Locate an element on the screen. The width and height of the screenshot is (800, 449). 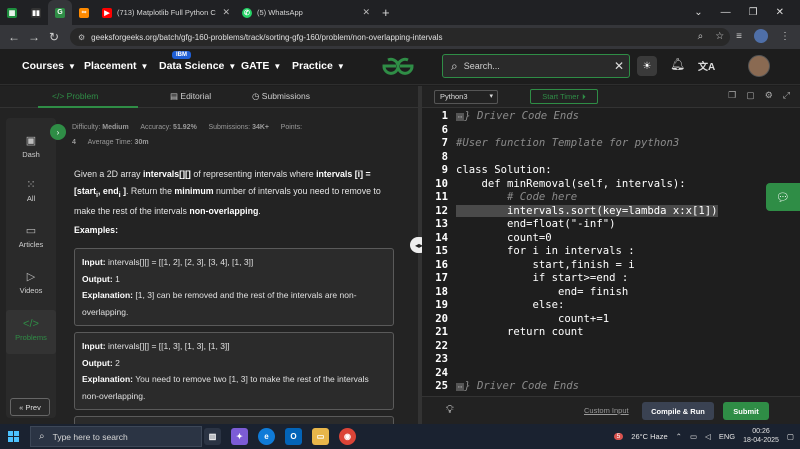
restore-icon: ❐ is located at coordinates (753, 12).